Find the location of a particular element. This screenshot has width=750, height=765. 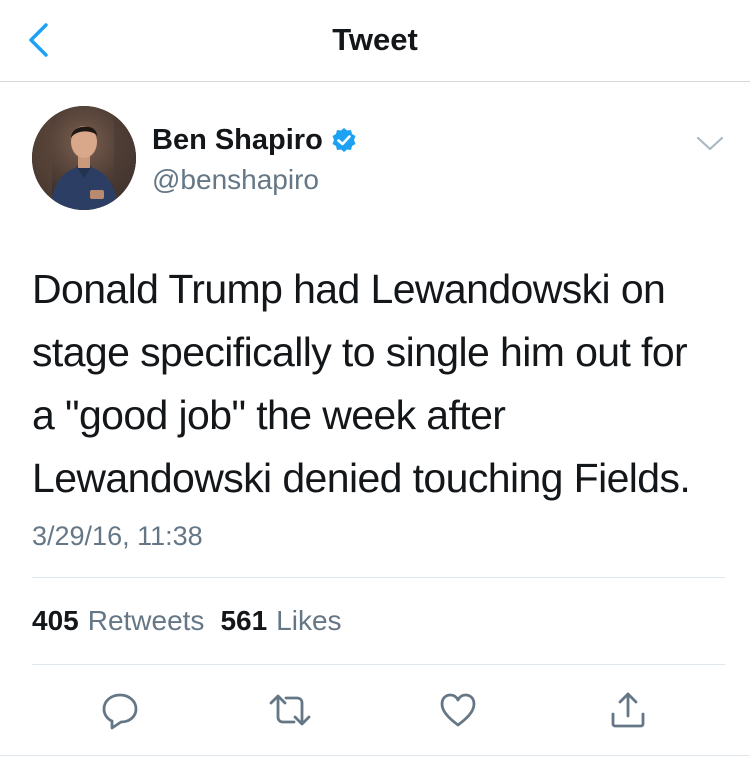

avatar-image is located at coordinates (84, 158).